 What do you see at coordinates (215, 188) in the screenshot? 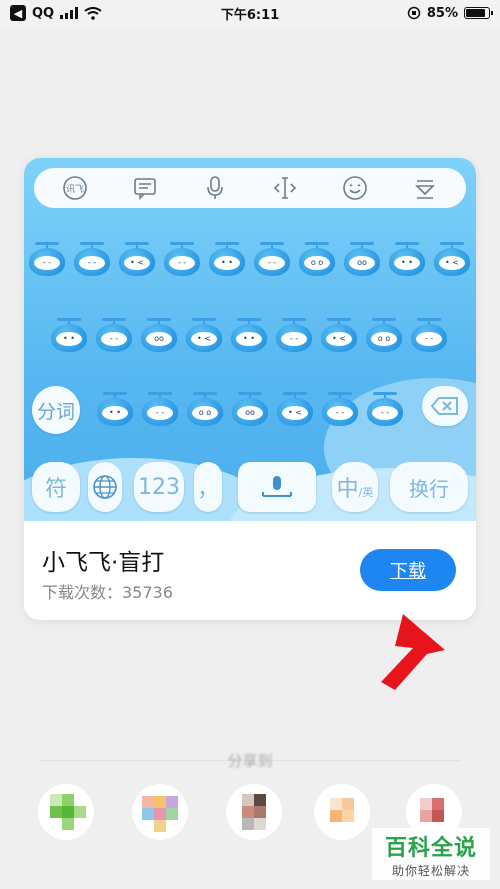
I see `microphone-icon` at bounding box center [215, 188].